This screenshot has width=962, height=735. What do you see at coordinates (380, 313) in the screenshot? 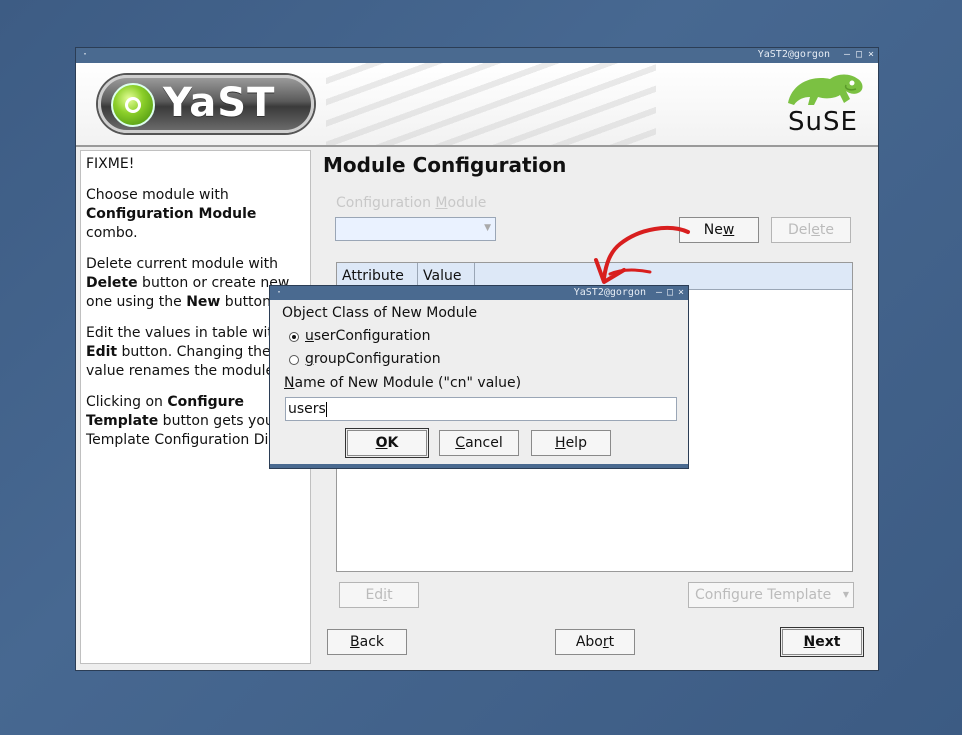
I see `object-class-label: Object Class of New Module` at bounding box center [380, 313].